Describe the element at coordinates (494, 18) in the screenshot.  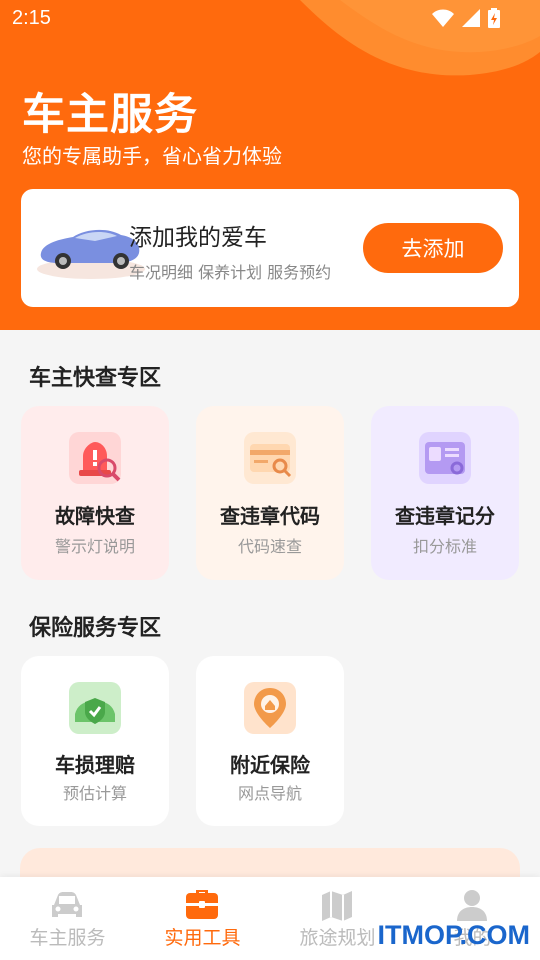
I see `battery-icon` at that location.